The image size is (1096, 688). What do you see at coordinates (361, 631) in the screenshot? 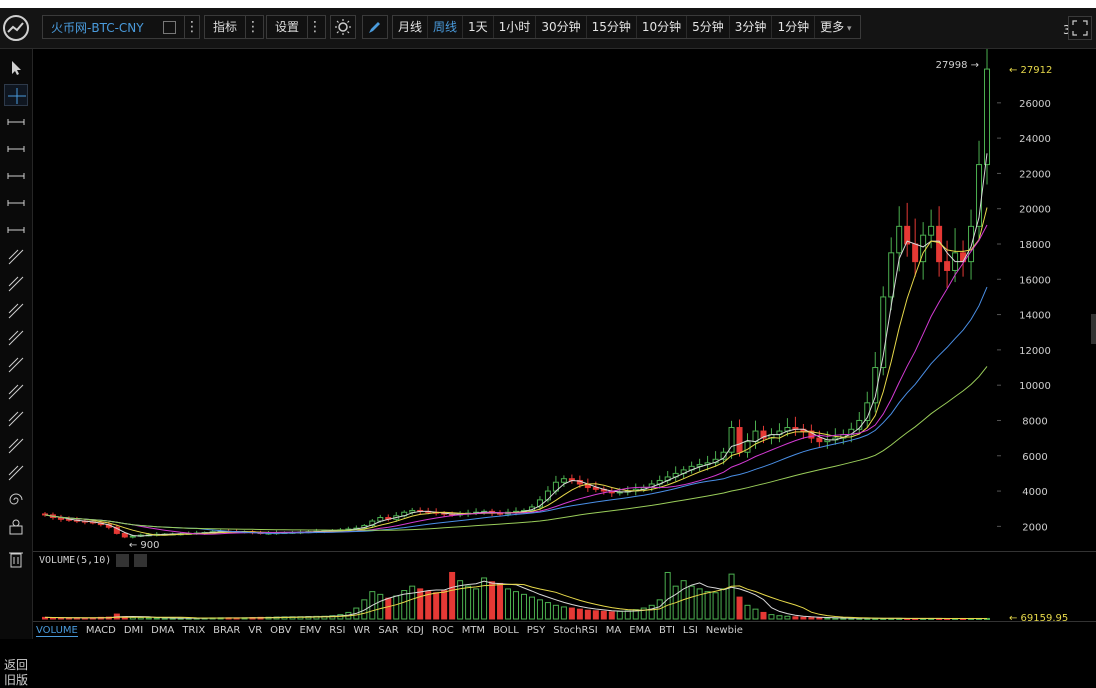
I see `indicator-tab-wr: WR` at bounding box center [361, 631].